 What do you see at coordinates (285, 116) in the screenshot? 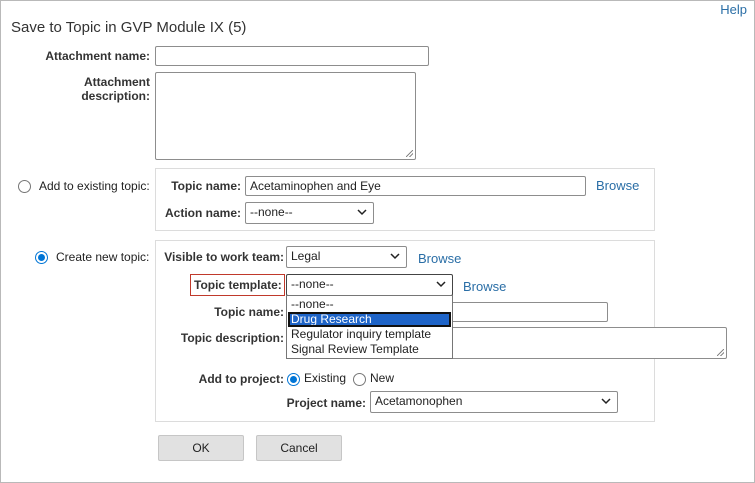
I see `attachment-description-textarea` at bounding box center [285, 116].